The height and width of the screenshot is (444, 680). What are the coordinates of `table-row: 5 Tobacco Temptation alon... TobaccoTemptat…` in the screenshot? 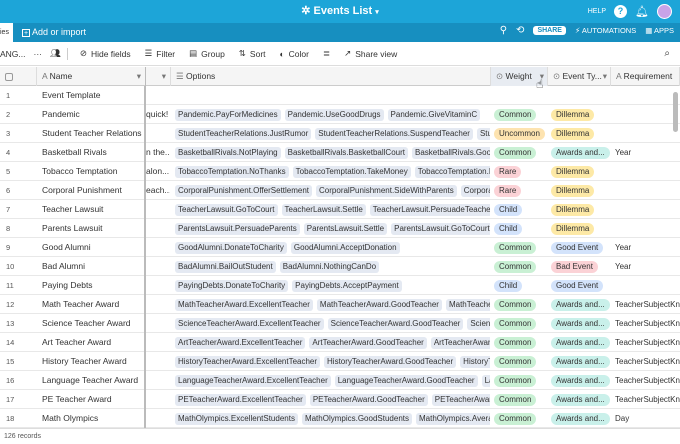 It's located at (340, 171).